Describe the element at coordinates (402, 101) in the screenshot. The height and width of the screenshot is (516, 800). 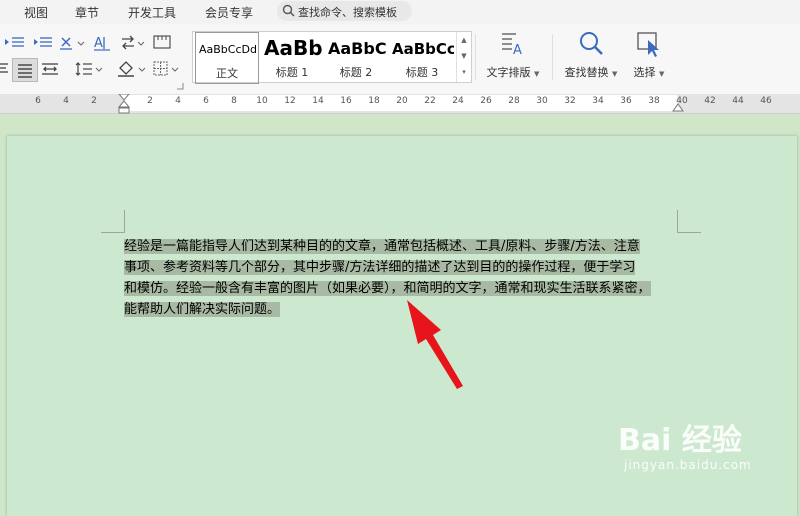
I see `ruler-number: 20` at that location.